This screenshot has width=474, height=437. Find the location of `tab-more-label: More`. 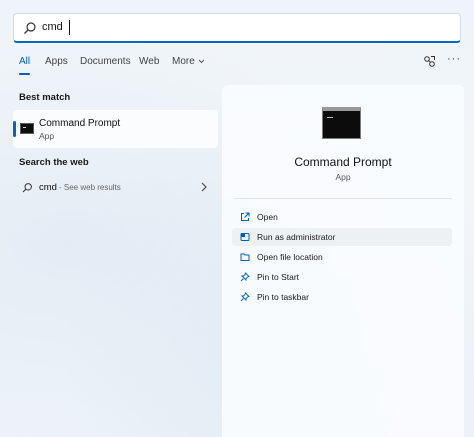

tab-more-label: More is located at coordinates (183, 61).